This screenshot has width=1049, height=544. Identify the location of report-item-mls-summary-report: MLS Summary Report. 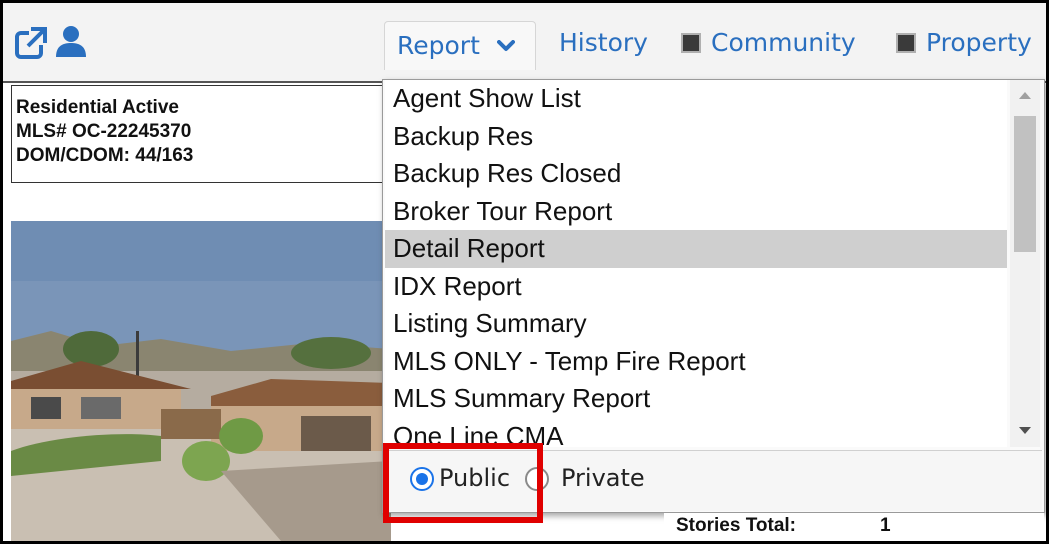
(696, 399).